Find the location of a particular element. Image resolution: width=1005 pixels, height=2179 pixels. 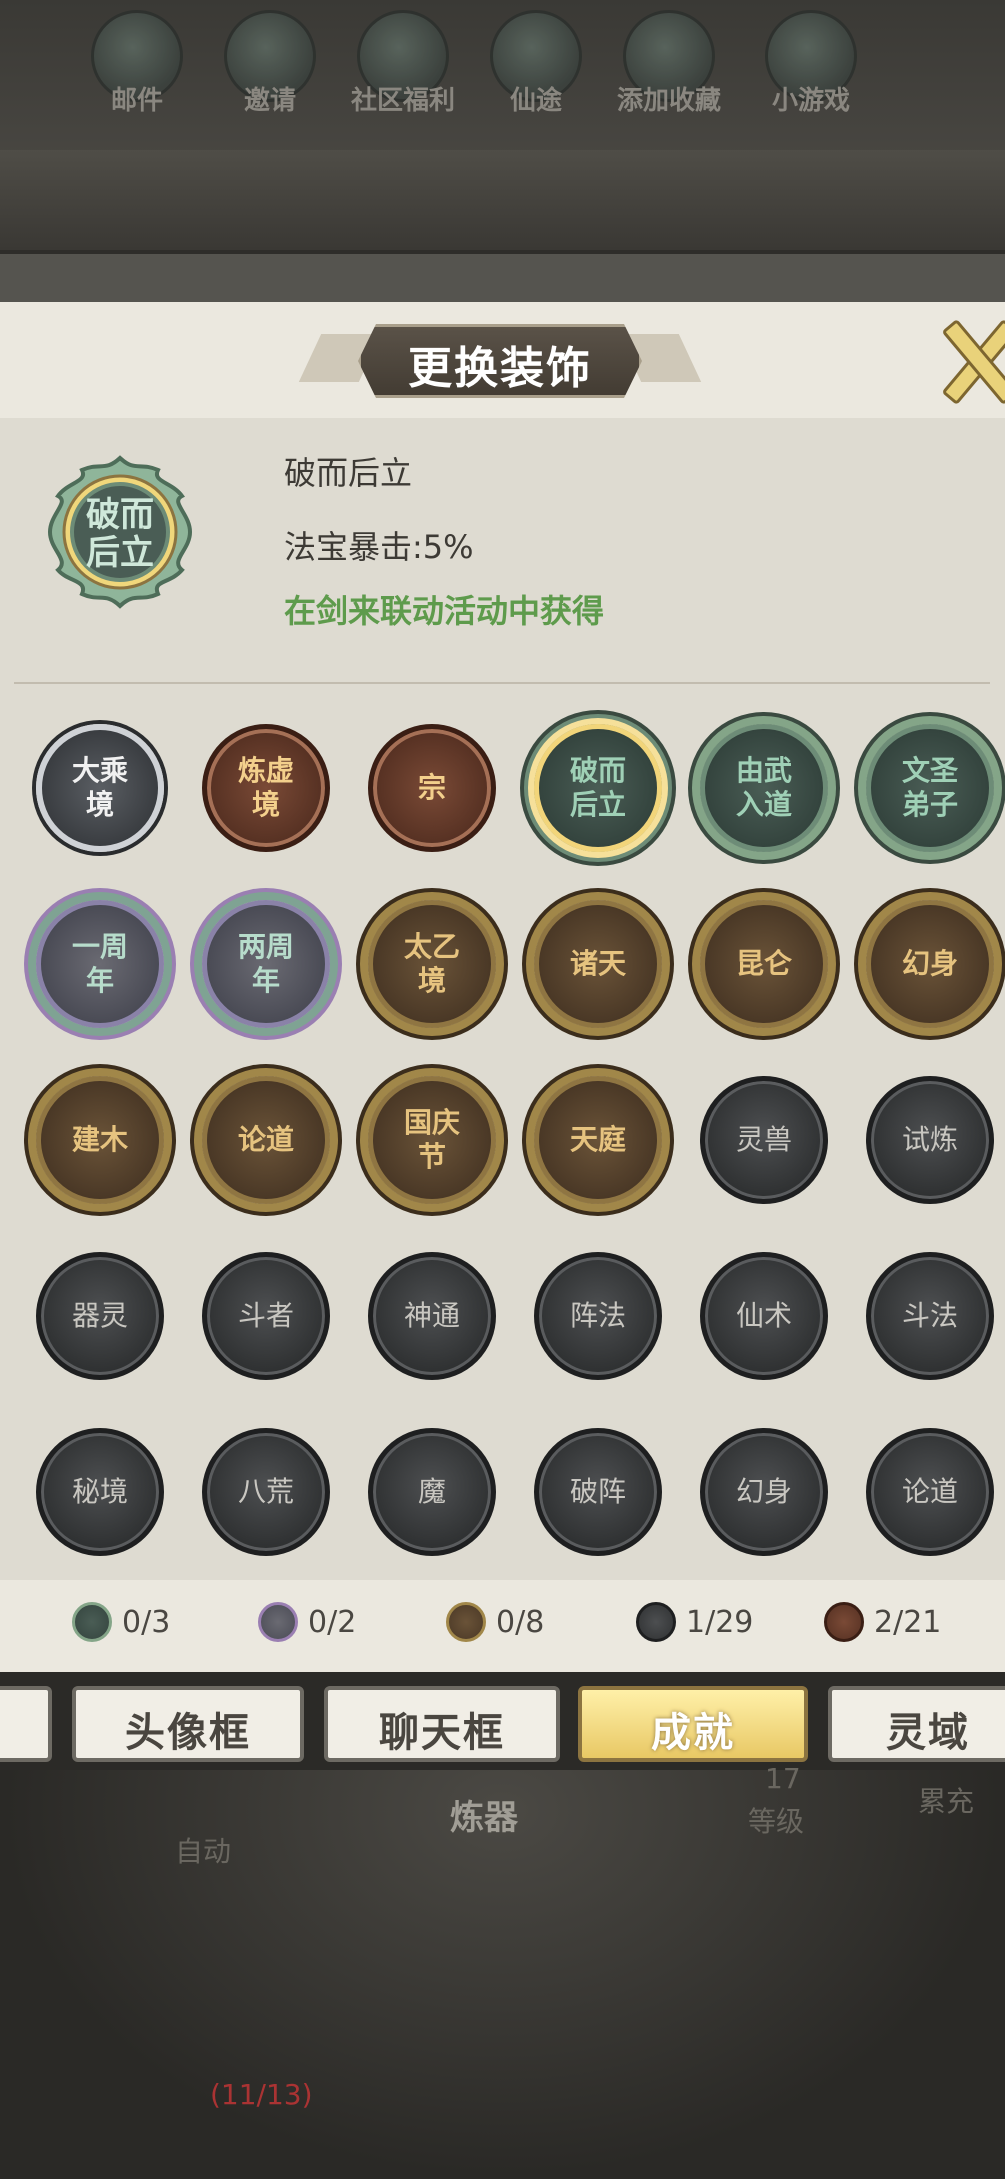

badge-lock: 魔 is located at coordinates (432, 1492).